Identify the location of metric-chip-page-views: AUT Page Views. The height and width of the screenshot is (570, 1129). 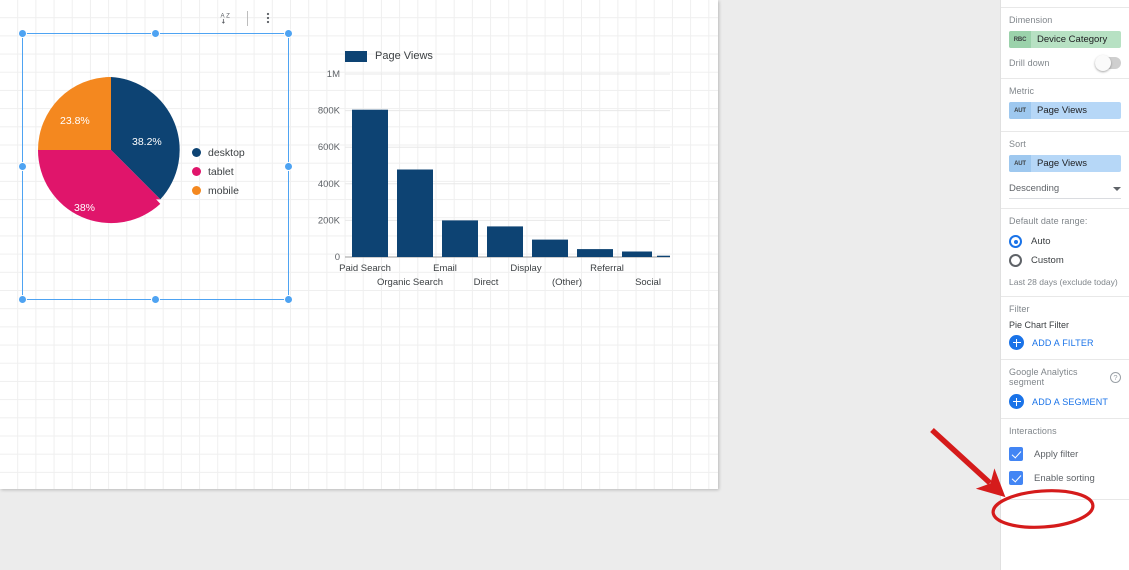
(1065, 110).